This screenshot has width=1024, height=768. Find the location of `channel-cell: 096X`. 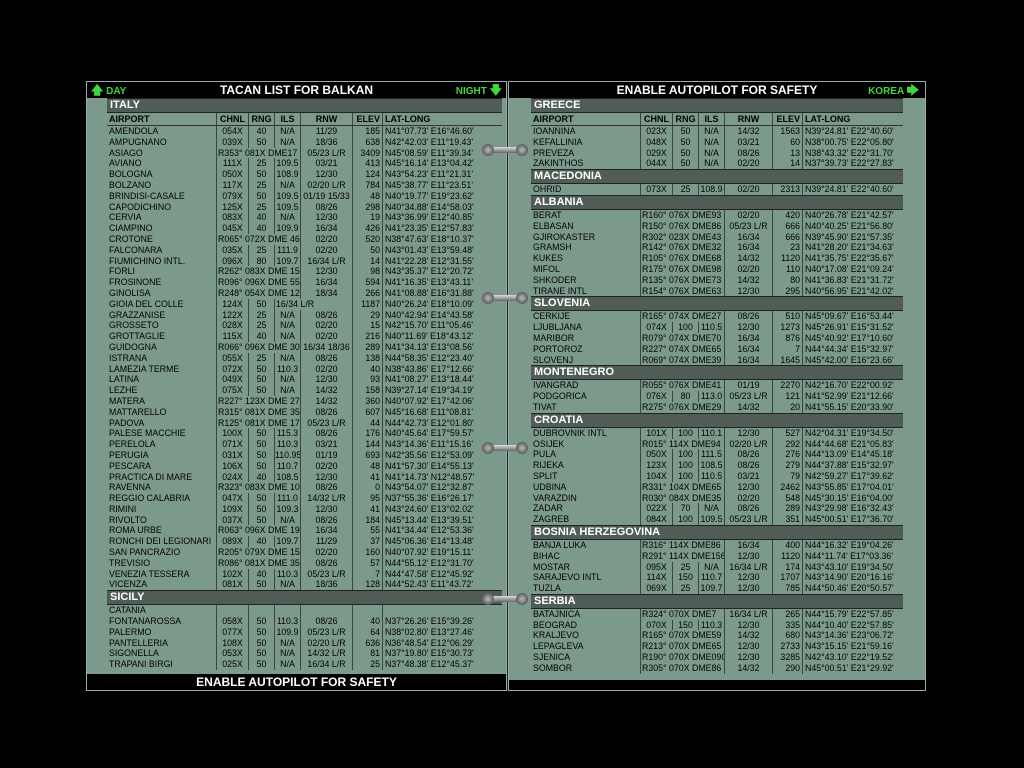

channel-cell: 096X is located at coordinates (233, 261).